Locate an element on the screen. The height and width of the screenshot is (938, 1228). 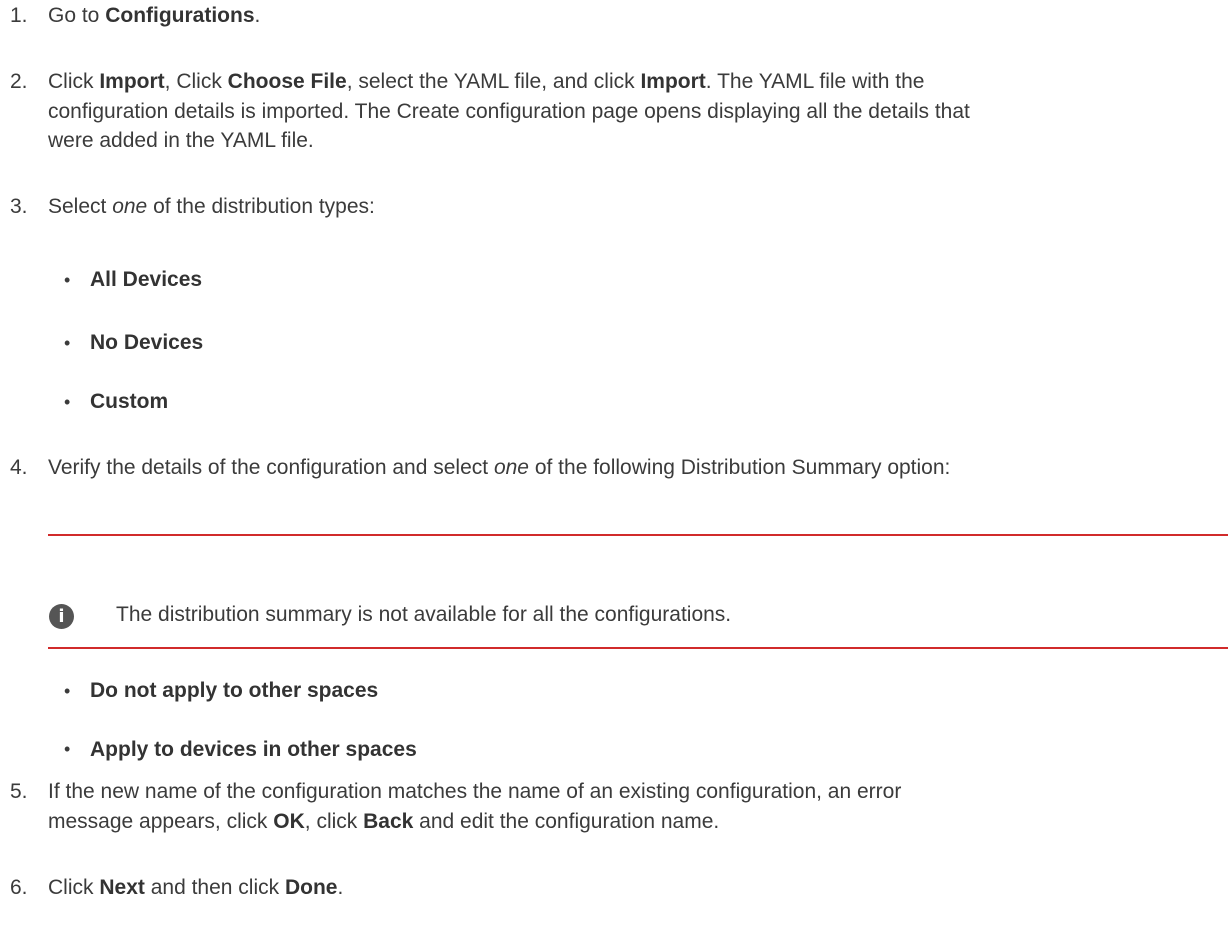
step-number: 2. is located at coordinates (19, 81).